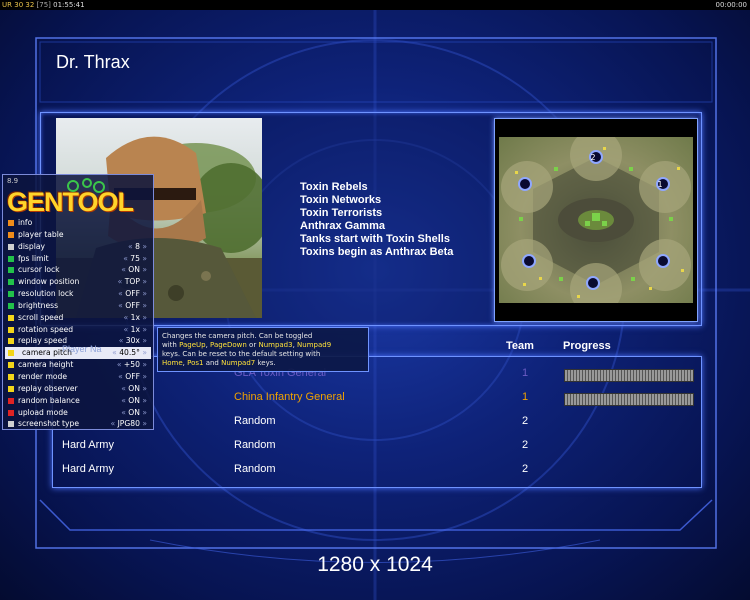 Image resolution: width=750 pixels, height=600 pixels. I want to click on option-value-text: OFF, so click(132, 294).